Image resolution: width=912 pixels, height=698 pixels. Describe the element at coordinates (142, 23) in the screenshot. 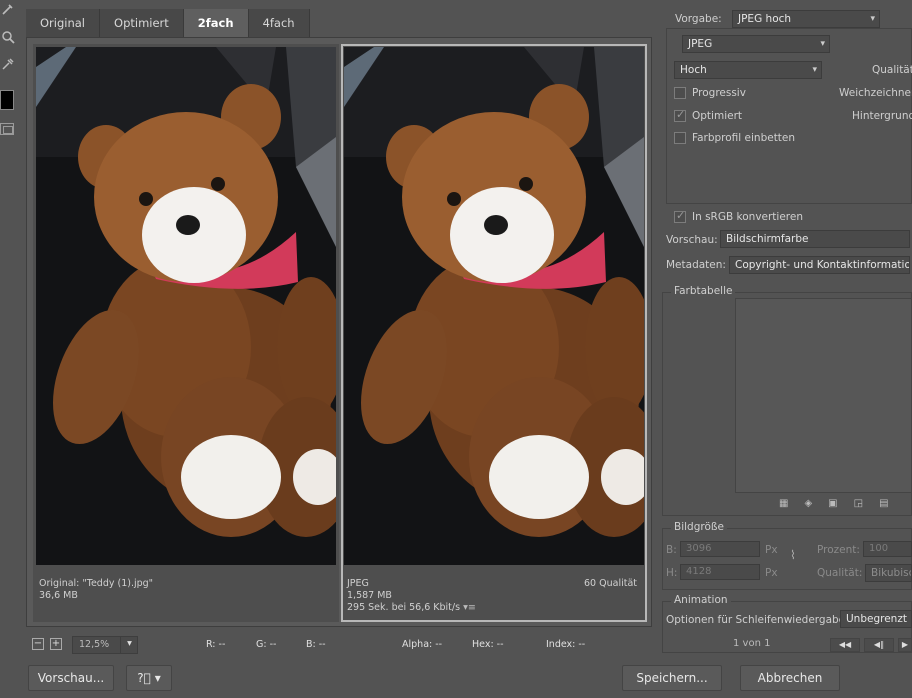

I see `tab-optimized: Optimiert` at that location.